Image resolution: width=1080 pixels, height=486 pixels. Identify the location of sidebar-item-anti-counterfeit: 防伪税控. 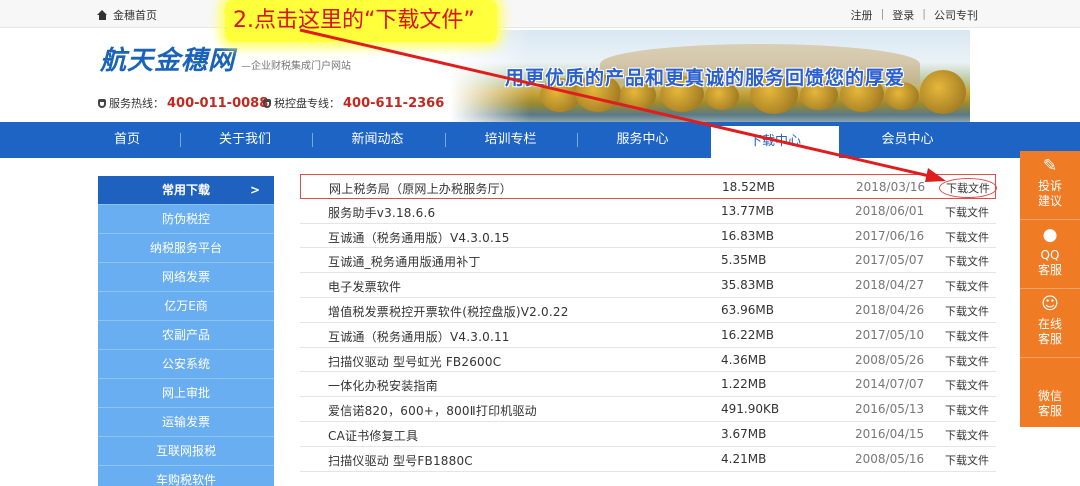
(186, 219).